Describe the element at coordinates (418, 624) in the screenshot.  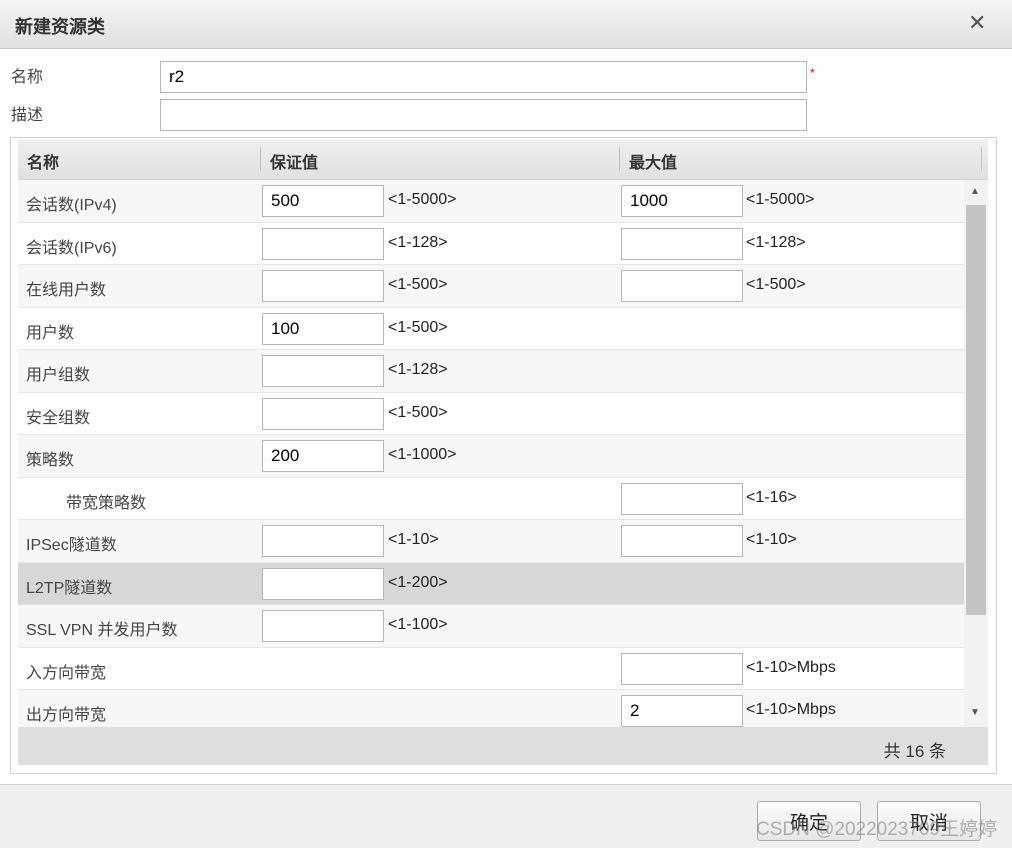
I see `guarantee-range-hint: <1-100>` at that location.